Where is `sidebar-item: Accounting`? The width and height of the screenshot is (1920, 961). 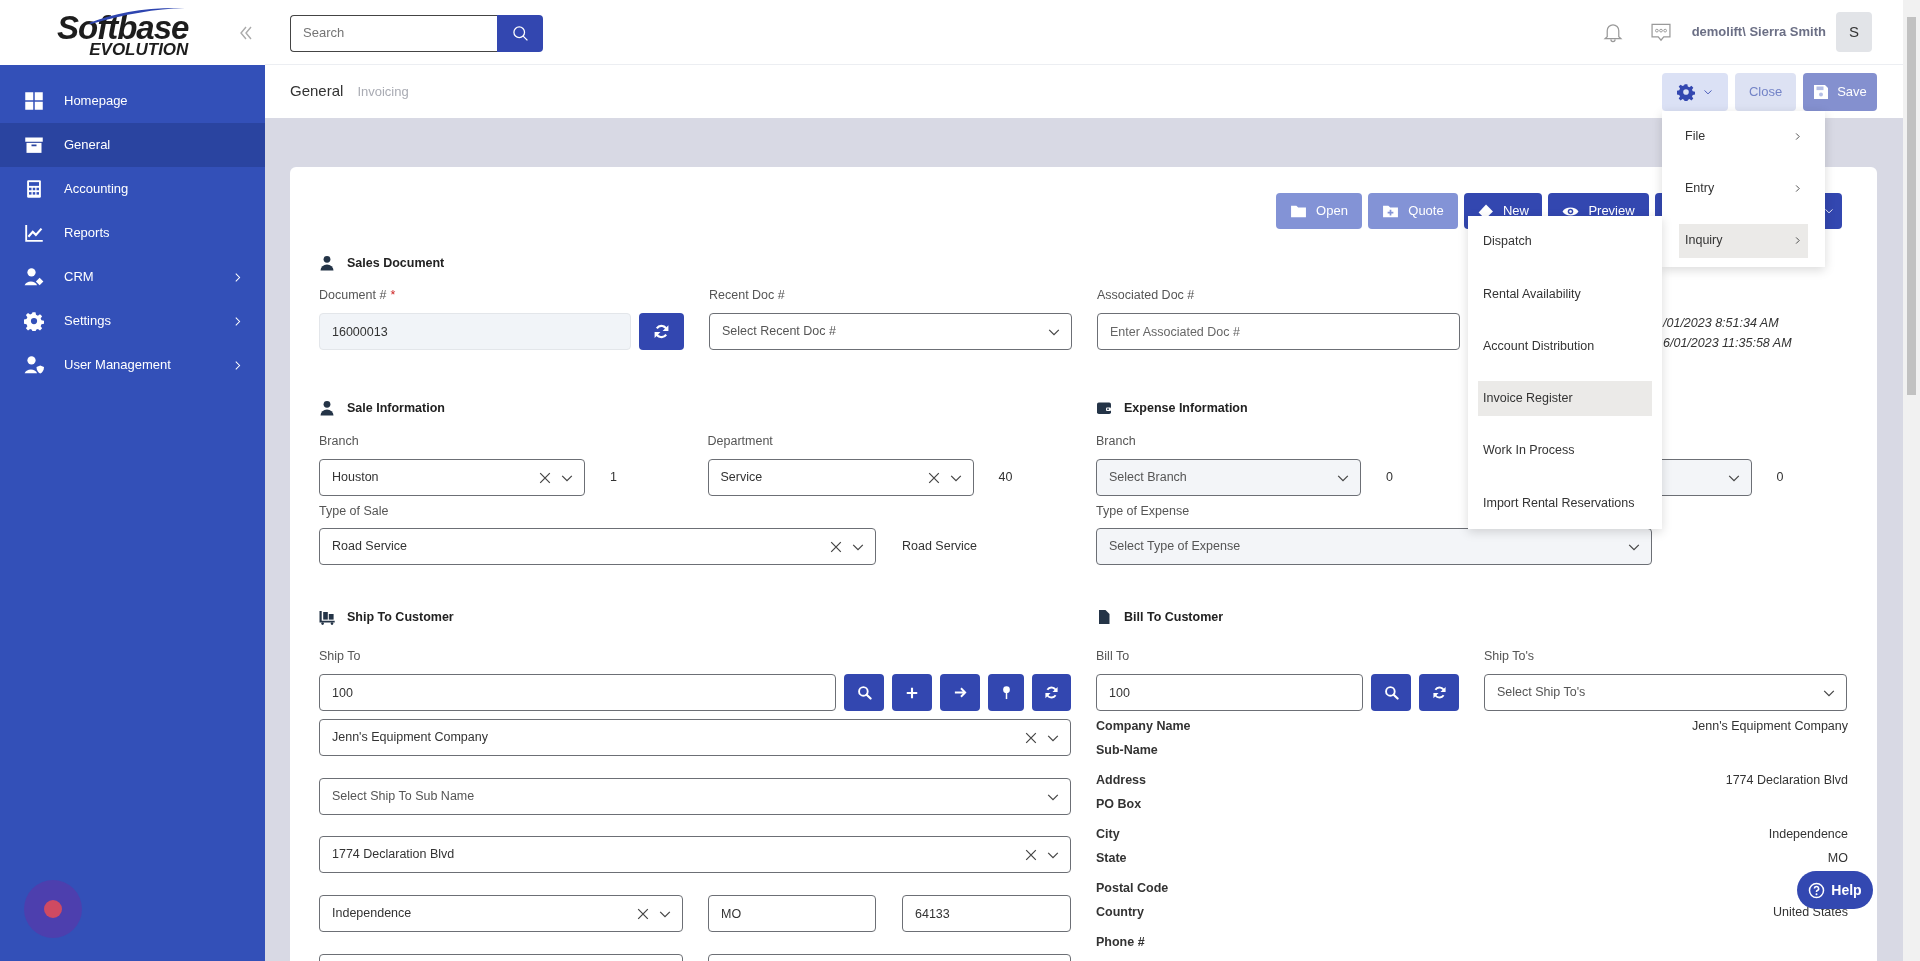 sidebar-item: Accounting is located at coordinates (132, 189).